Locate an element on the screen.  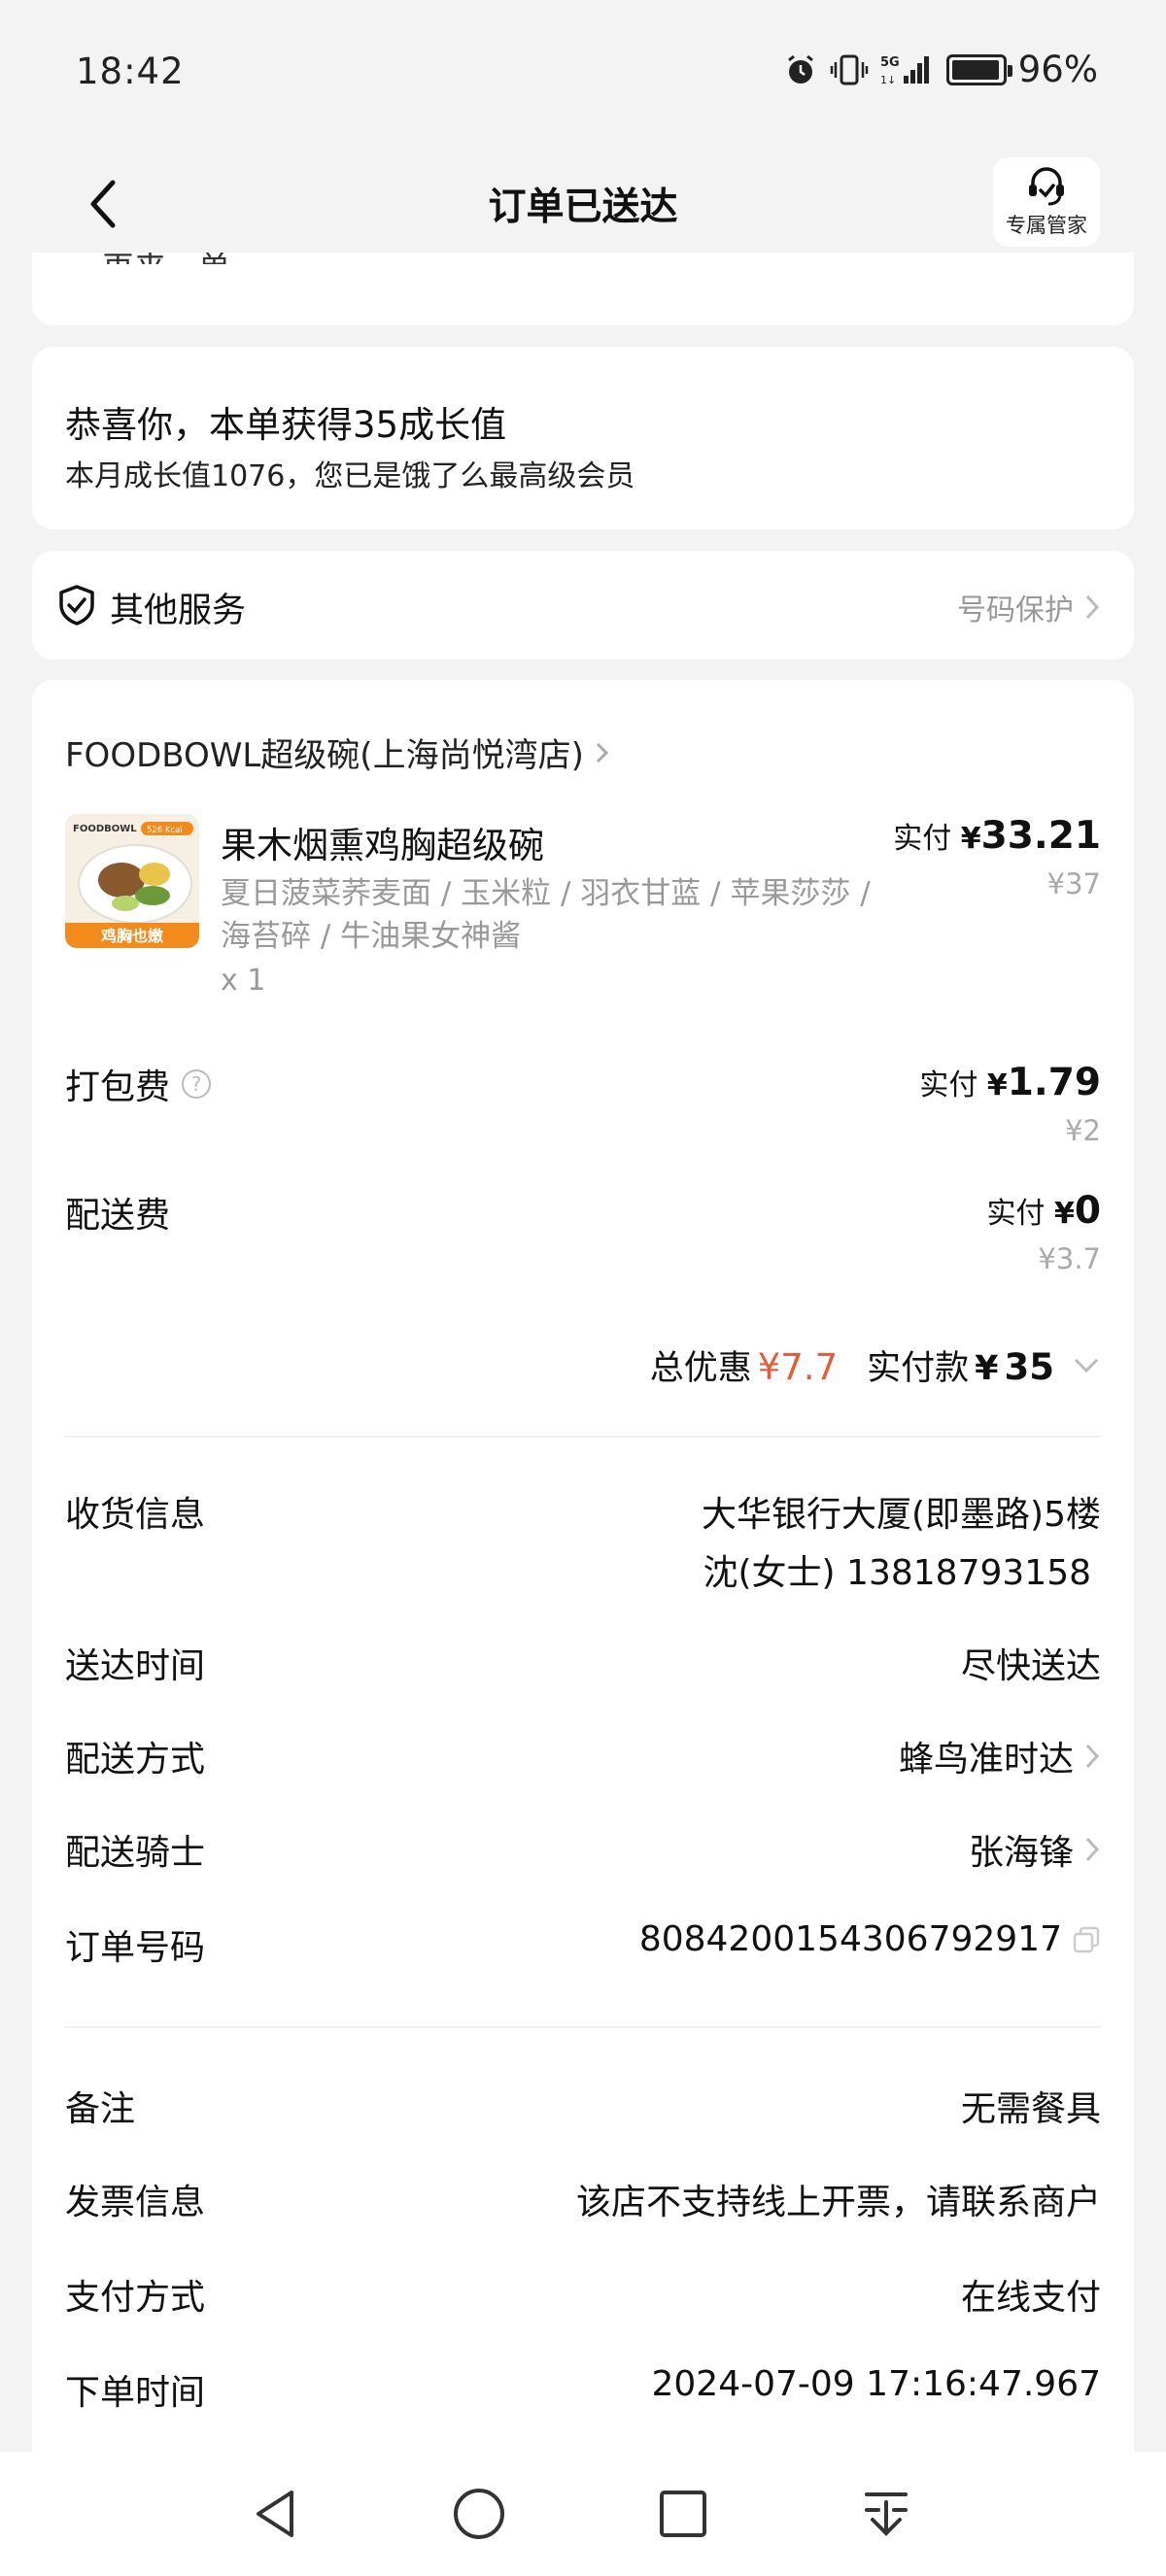
info-label-delivery-method: 配送方式 is located at coordinates (135, 1759).